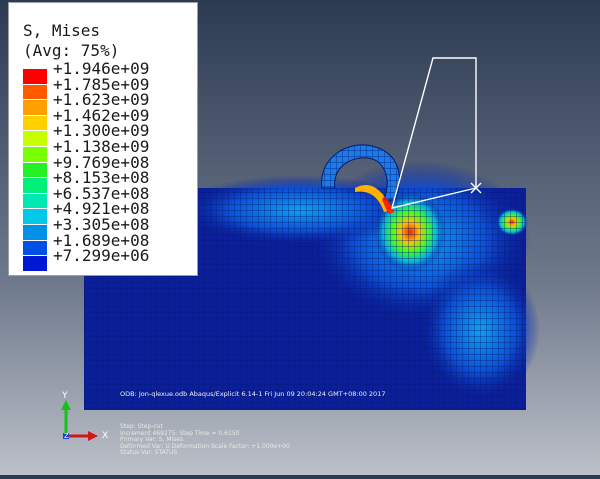 The height and width of the screenshot is (479, 600). Describe the element at coordinates (71, 50) in the screenshot. I see `legend-subtitle: (Avg: 75%)` at that location.